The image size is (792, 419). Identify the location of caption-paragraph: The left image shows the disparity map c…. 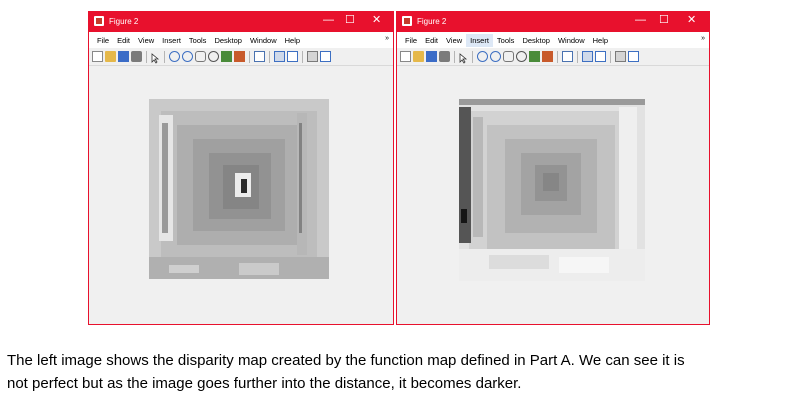
(397, 372).